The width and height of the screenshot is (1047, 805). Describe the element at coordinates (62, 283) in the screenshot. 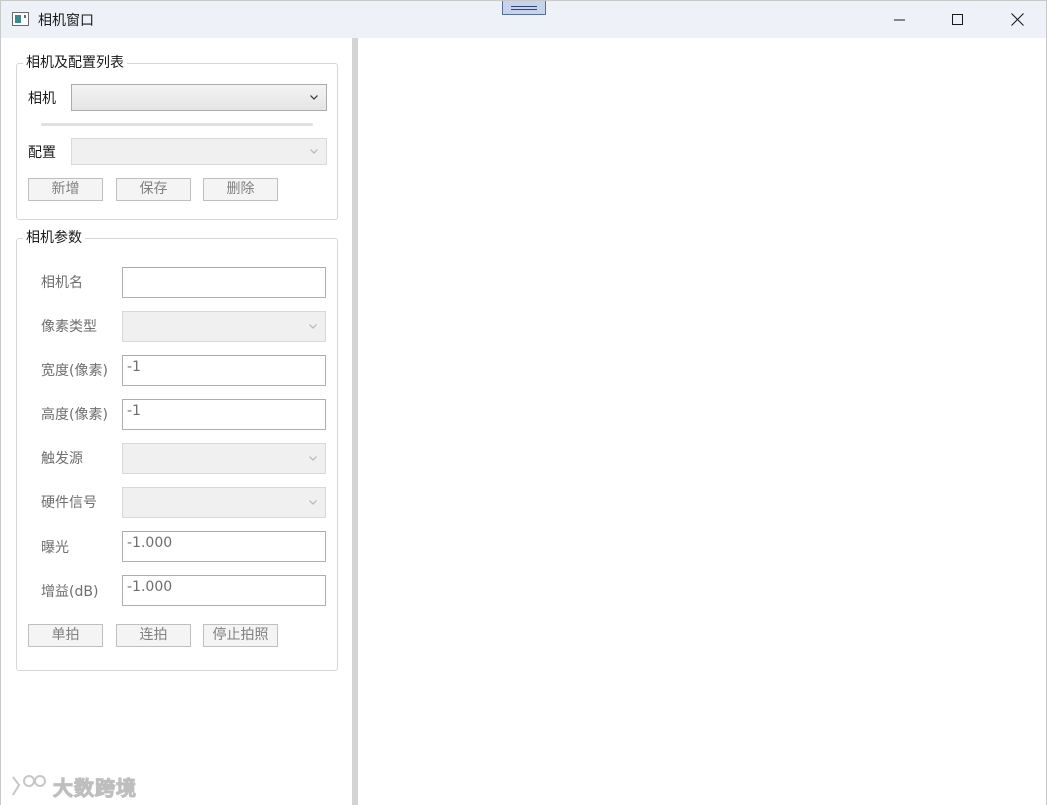

I see `camera-name-label: 相机名` at that location.